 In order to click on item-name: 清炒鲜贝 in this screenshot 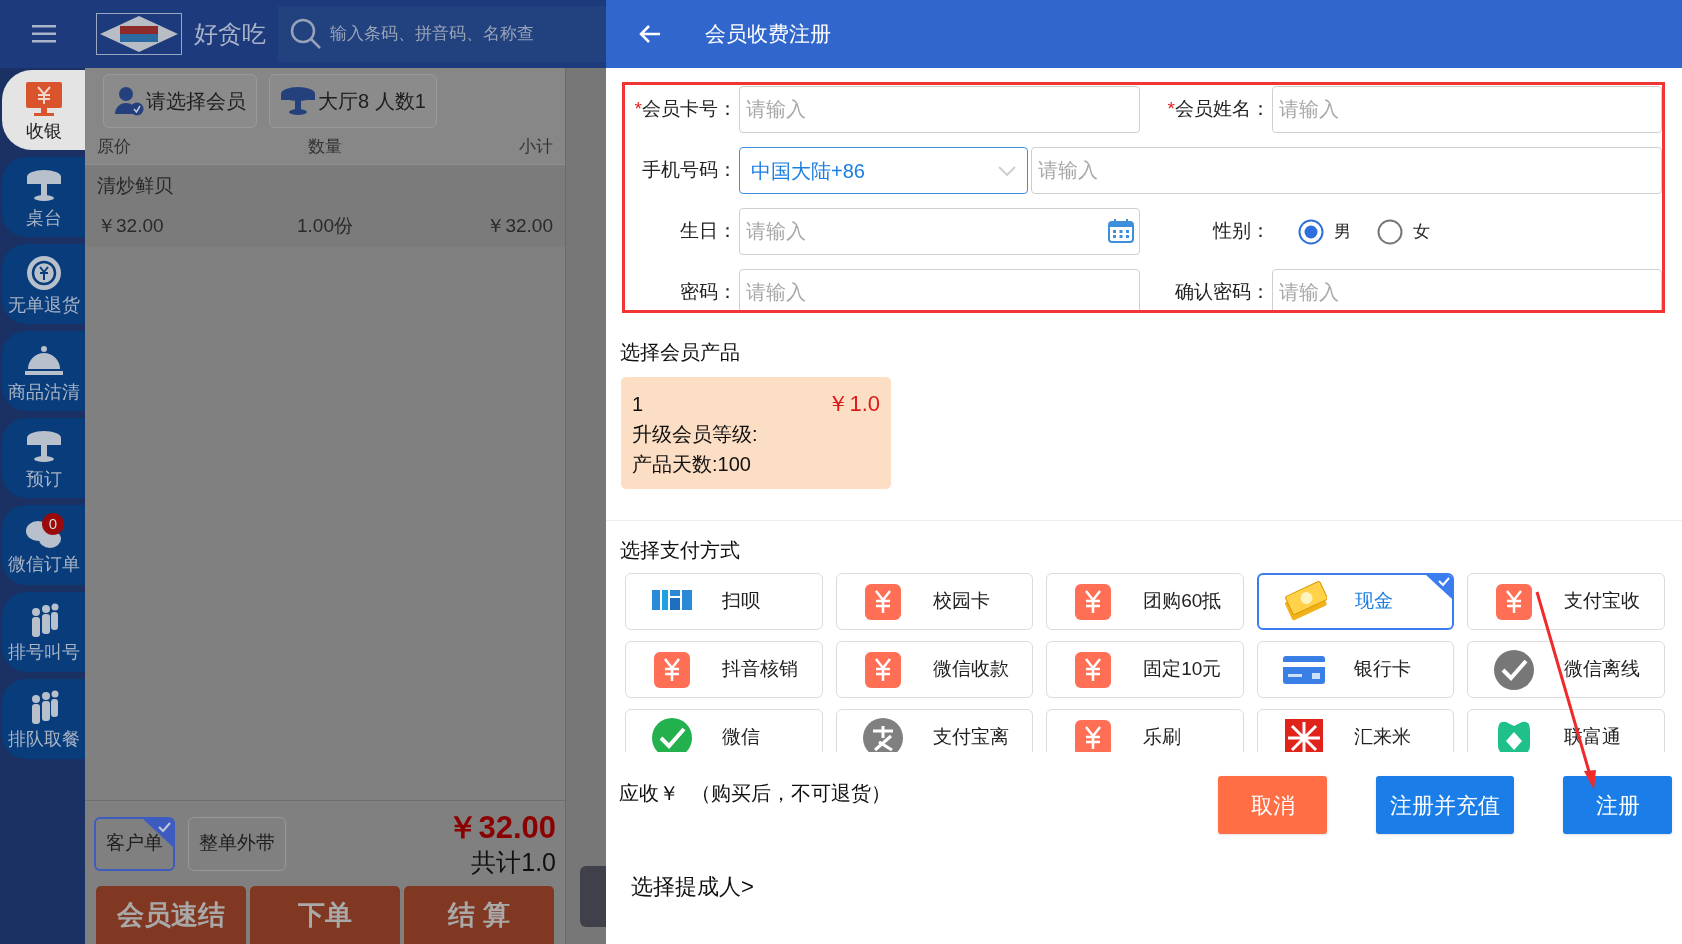, I will do `click(135, 185)`.